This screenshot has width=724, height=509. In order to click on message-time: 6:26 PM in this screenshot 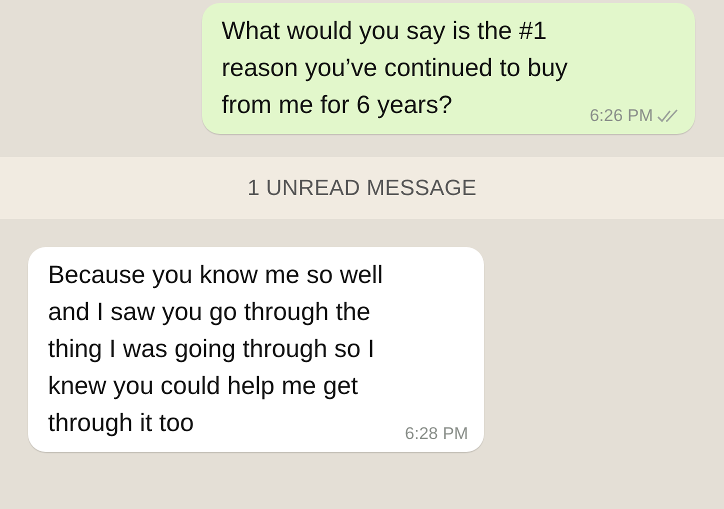, I will do `click(621, 116)`.